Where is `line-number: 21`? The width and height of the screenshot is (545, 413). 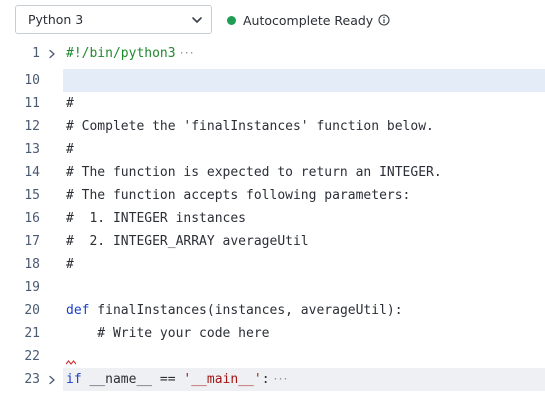
line-number: 21 is located at coordinates (32, 333).